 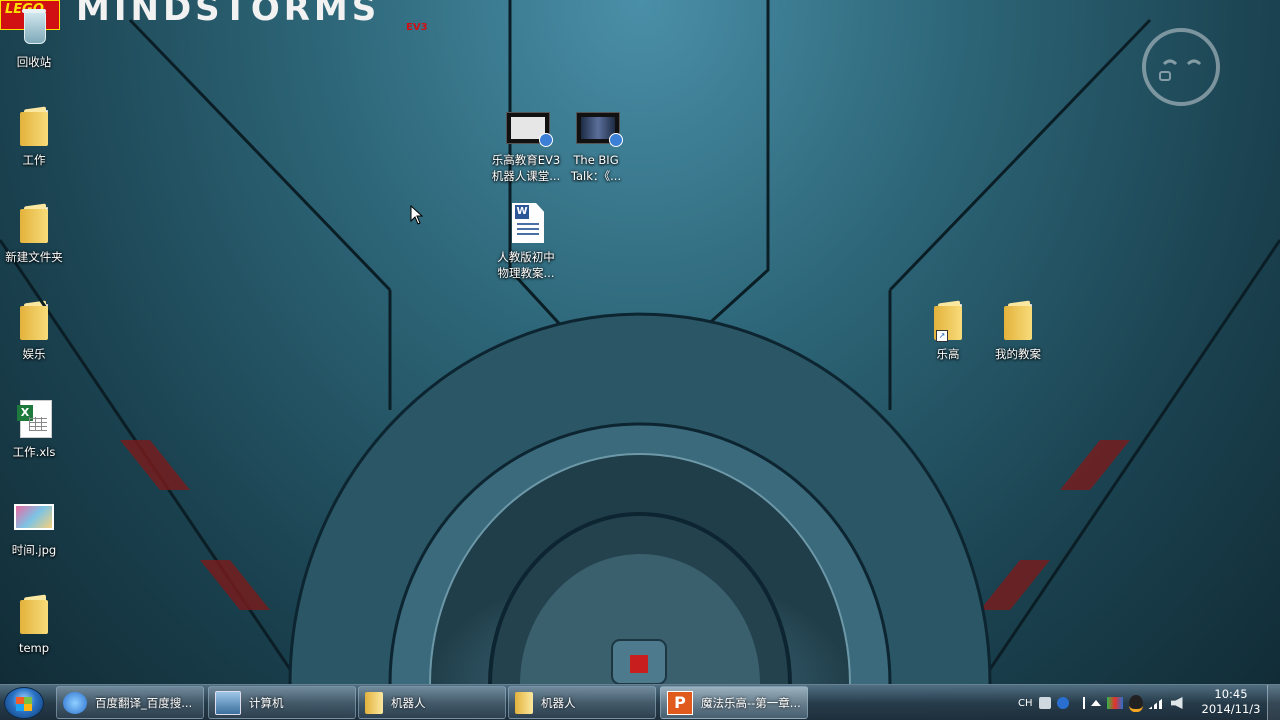 I want to click on show-desktop-button, so click(x=1273, y=702).